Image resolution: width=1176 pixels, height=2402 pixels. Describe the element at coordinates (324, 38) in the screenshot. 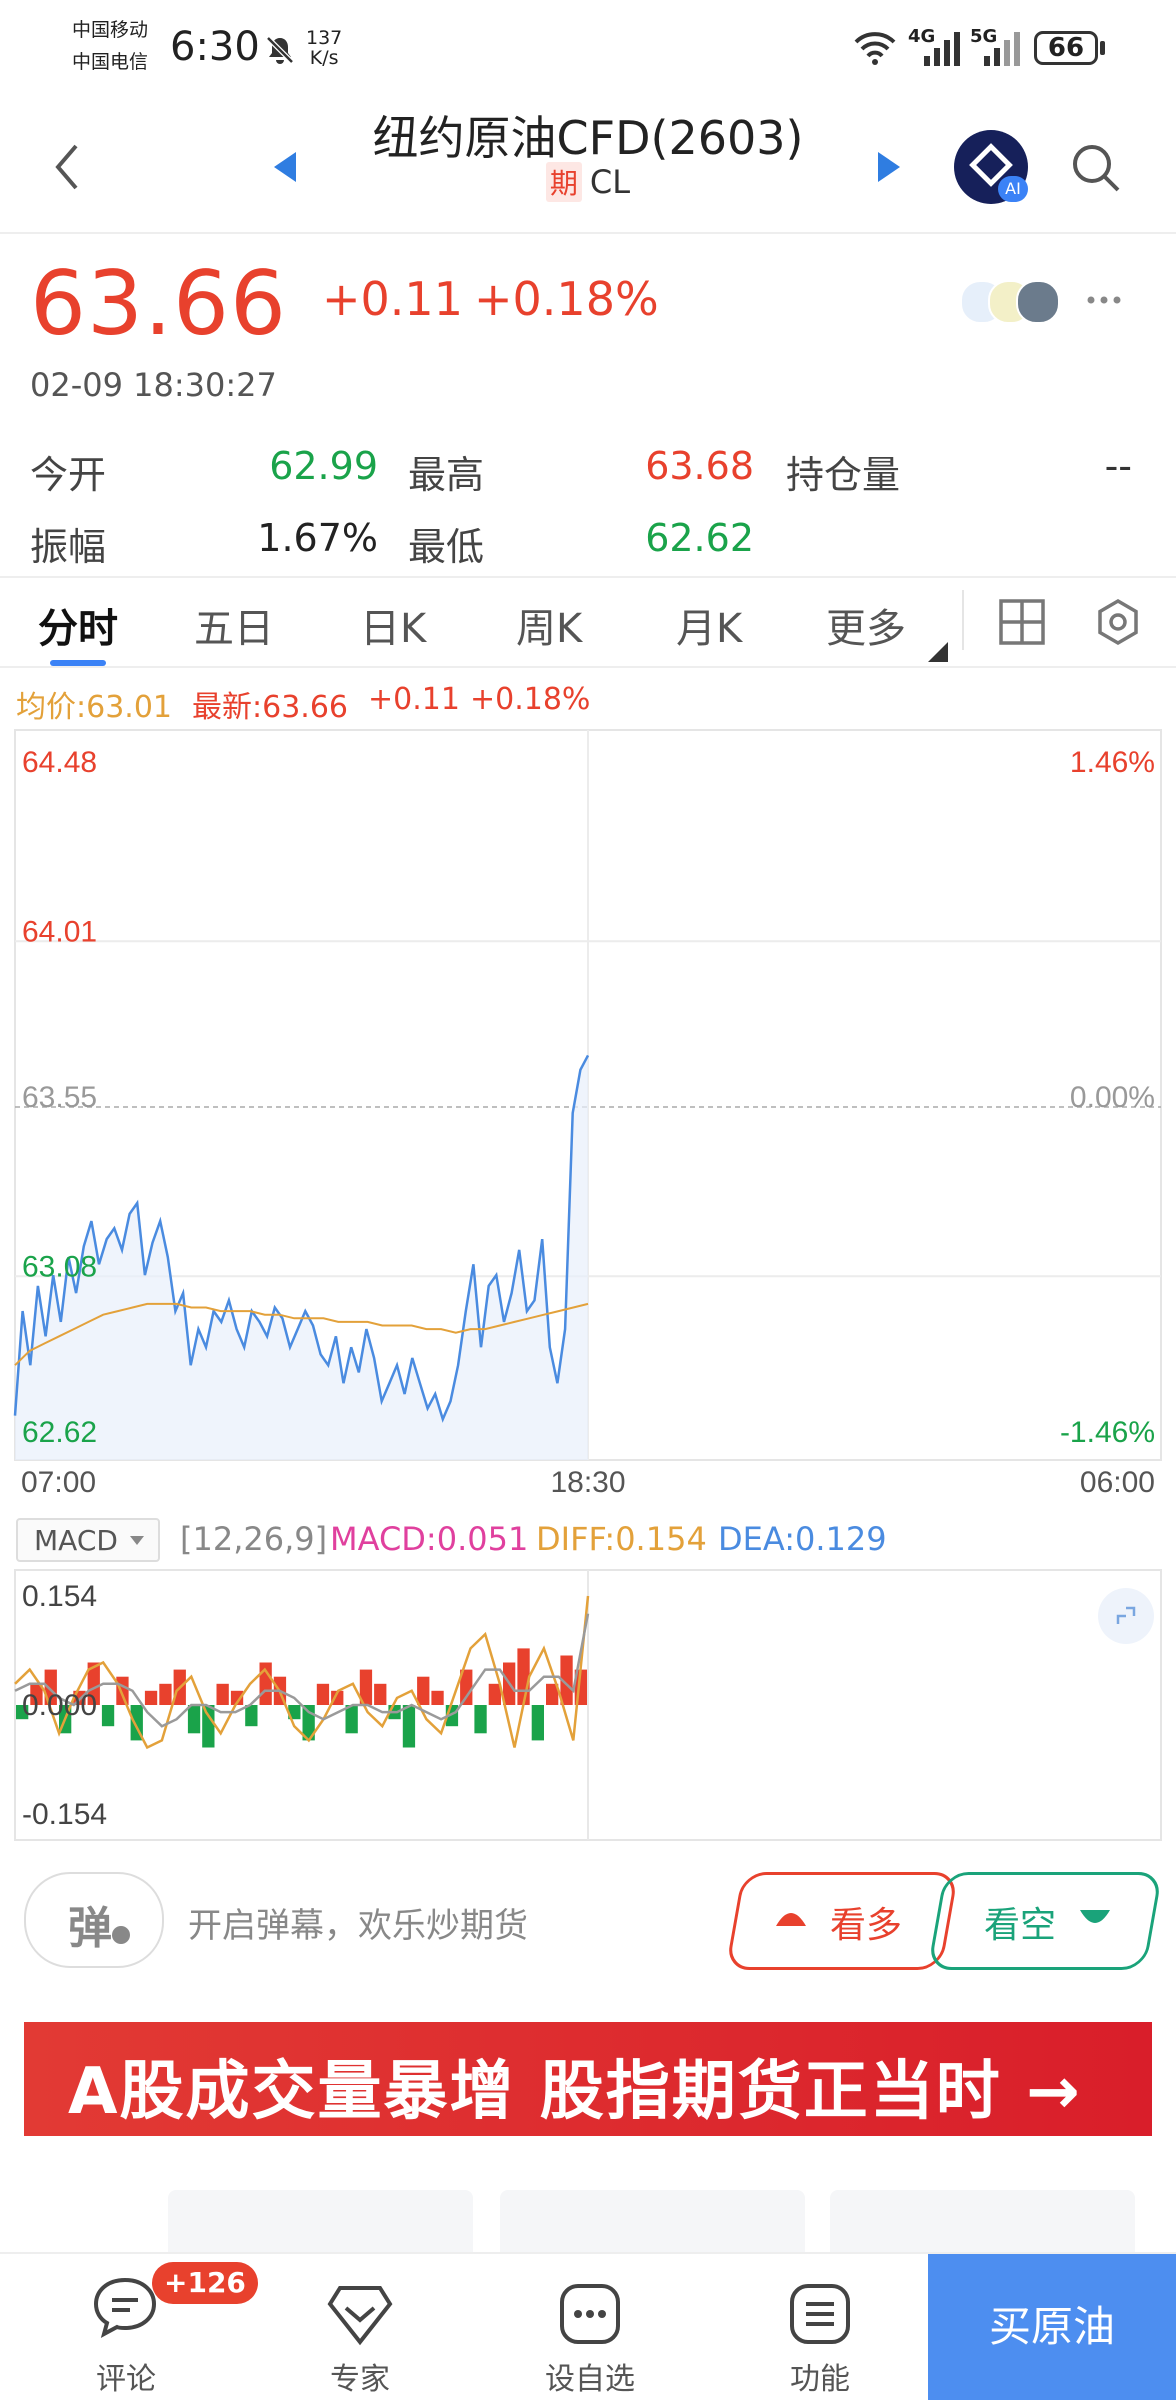

I see `net-speed-value: 137` at that location.